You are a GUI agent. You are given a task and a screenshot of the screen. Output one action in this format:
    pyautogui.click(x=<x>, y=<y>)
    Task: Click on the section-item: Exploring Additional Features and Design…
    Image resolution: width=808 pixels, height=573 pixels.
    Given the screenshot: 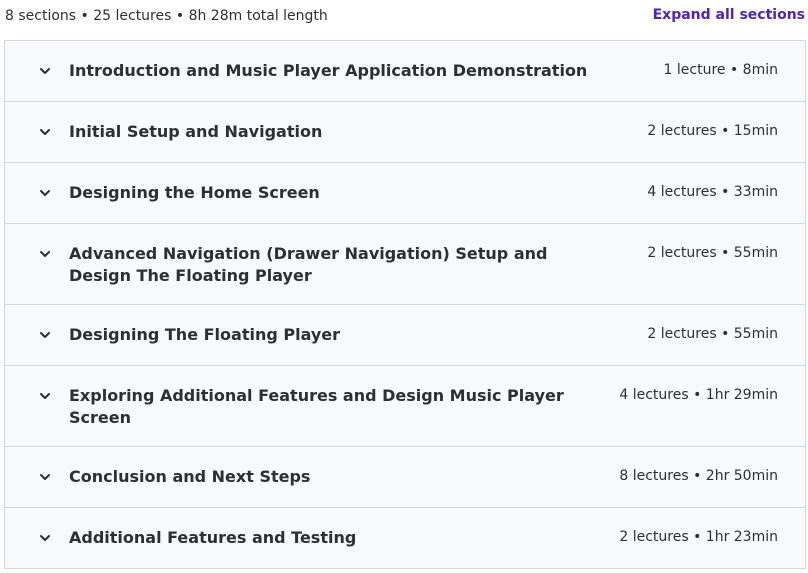 What is the action you would take?
    pyautogui.click(x=405, y=406)
    